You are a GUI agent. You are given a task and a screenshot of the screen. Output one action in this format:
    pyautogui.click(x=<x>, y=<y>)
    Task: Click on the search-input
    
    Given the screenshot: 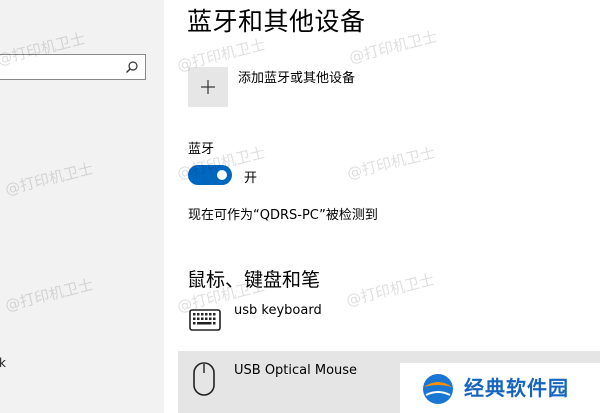 What is the action you would take?
    pyautogui.click(x=73, y=67)
    